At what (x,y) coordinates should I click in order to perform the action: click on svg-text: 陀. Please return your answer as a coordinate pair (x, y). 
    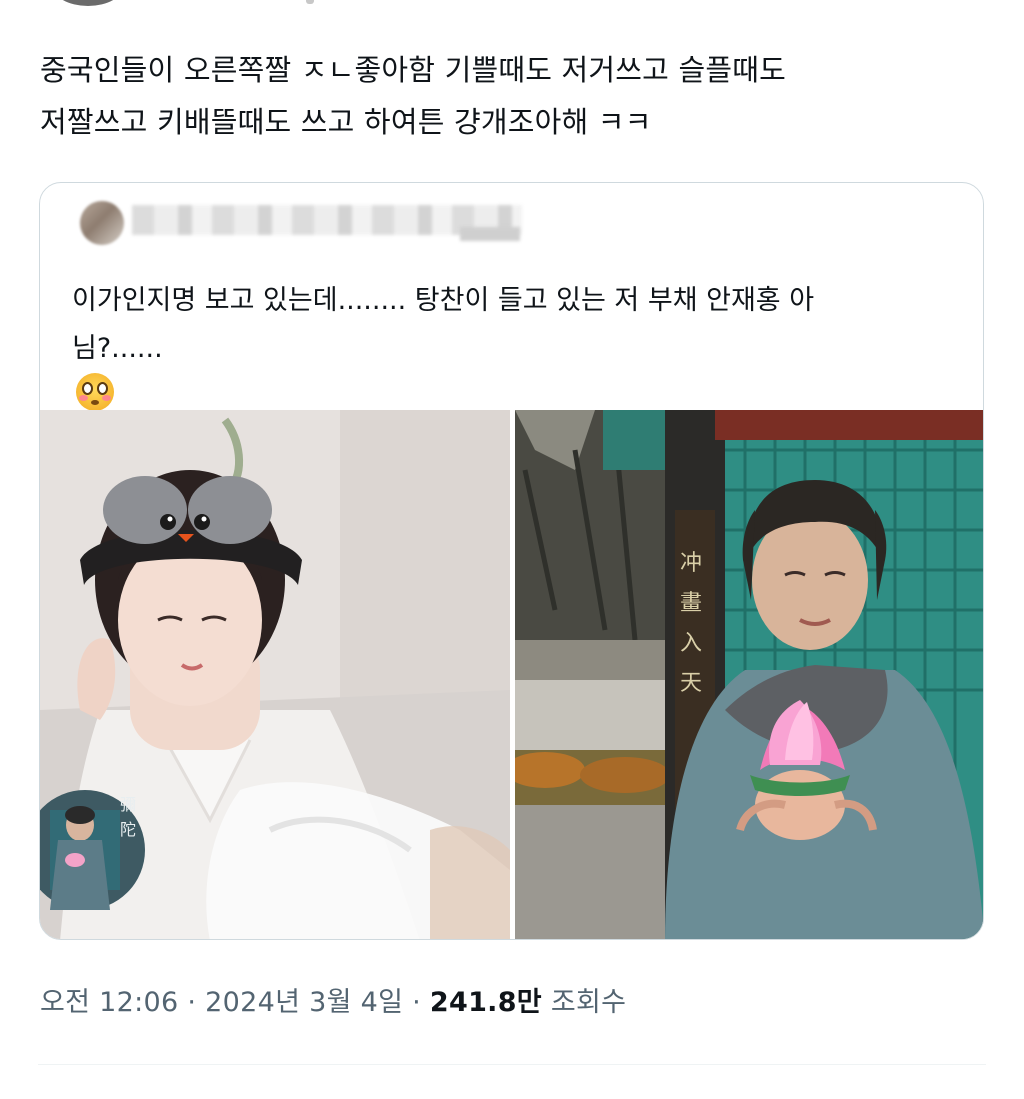
    Looking at the image, I should click on (128, 829).